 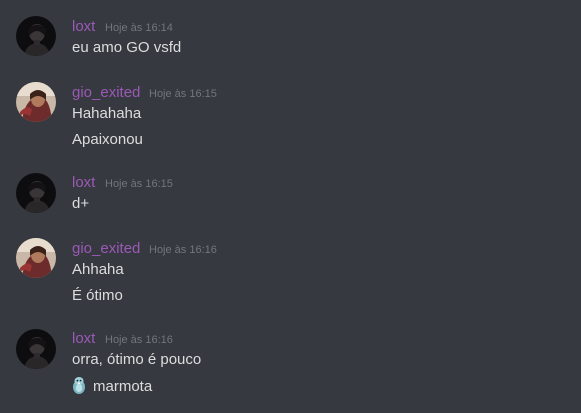 I want to click on message-text: d+, so click(x=81, y=203).